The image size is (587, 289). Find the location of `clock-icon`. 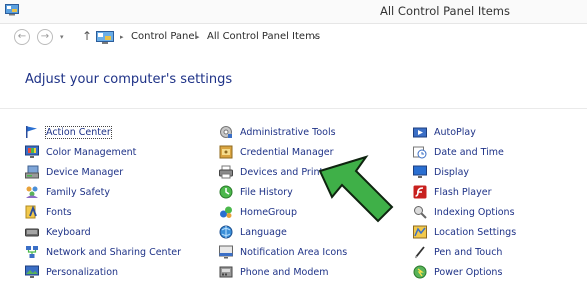

clock-icon is located at coordinates (420, 152).